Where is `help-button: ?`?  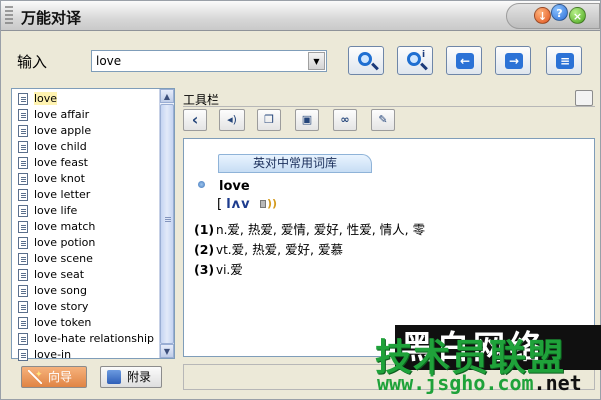
help-button: ? is located at coordinates (559, 12).